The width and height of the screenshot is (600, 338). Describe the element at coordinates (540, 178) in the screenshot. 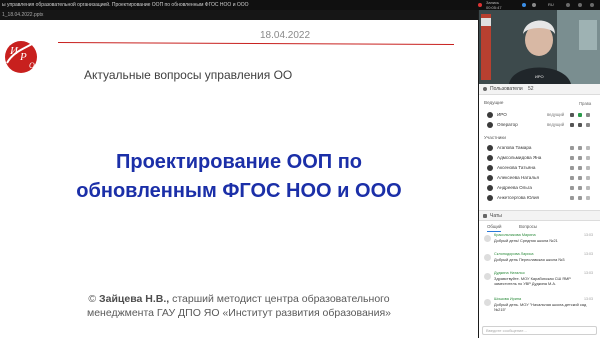

I see `participant-row: Алексеева Наталья` at that location.